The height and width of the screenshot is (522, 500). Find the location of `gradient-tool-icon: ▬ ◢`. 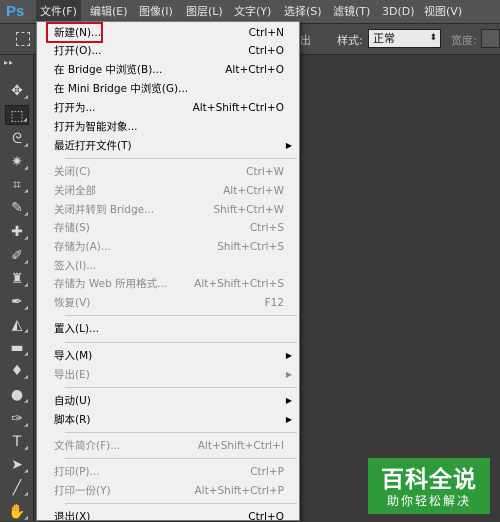

gradient-tool-icon: ▬ ◢ is located at coordinates (17, 348).